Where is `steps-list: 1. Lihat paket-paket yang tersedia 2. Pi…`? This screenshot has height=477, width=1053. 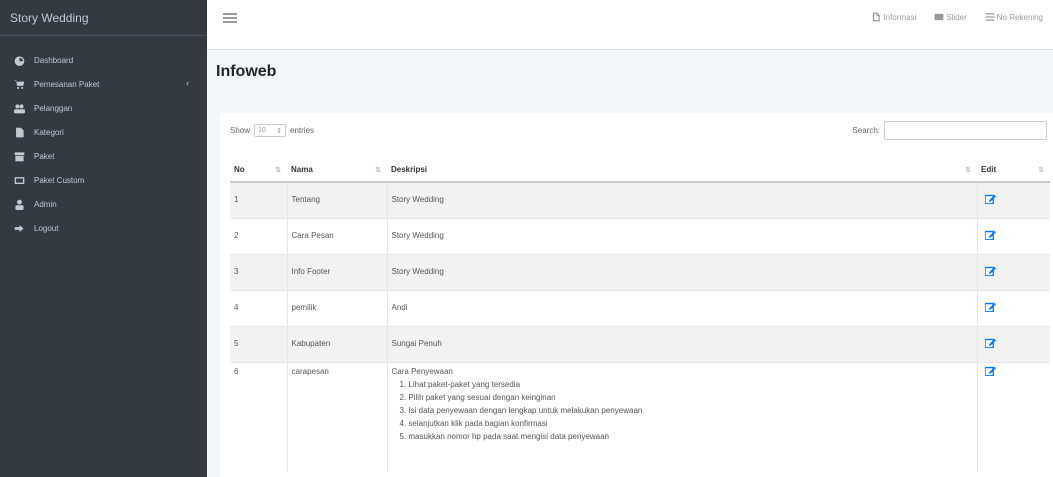
steps-list: 1. Lihat paket-paket yang tersedia 2. Pi… is located at coordinates (682, 410).